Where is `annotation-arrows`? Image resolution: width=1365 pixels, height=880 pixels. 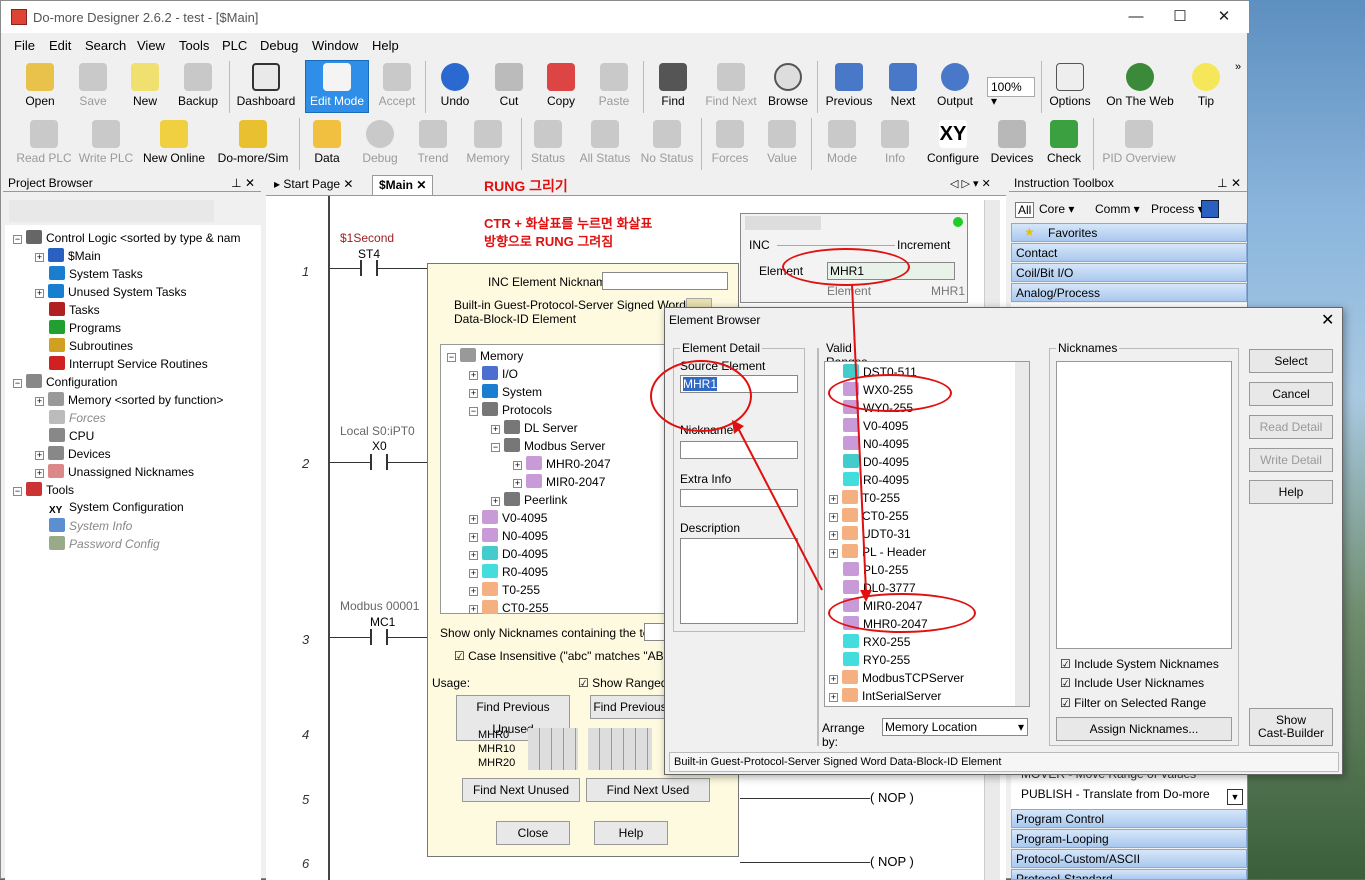
annotation-arrows is located at coordinates (802, 442).